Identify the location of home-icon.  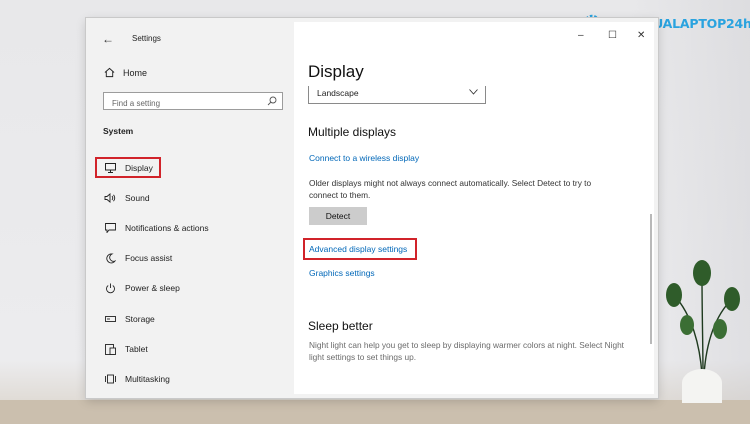
(109, 72).